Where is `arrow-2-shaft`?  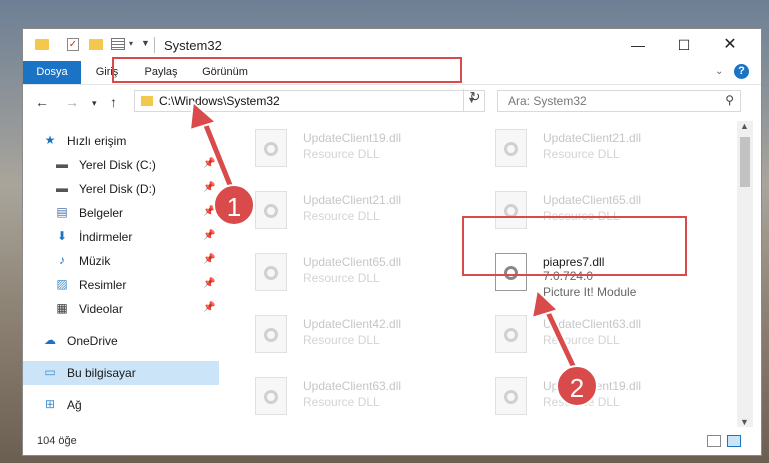
arrow-2-shaft is located at coordinates (560, 338).